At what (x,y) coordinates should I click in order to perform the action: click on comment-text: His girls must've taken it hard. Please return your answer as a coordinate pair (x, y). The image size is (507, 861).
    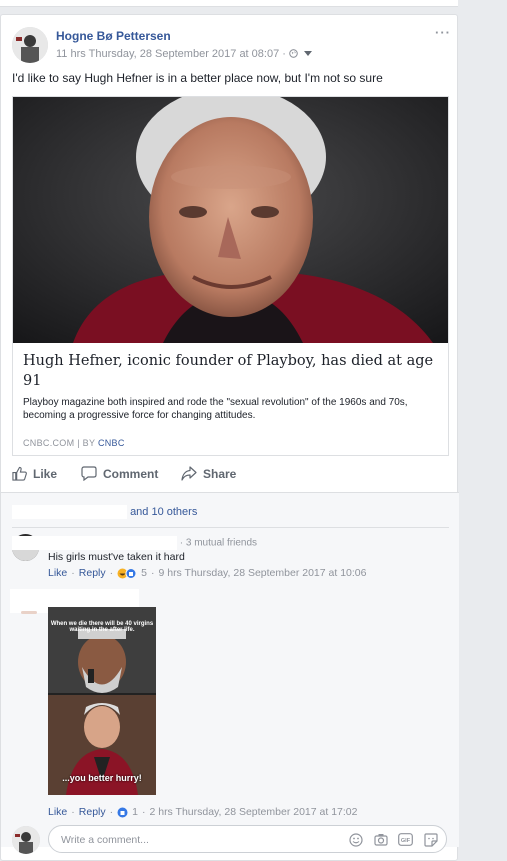
    Looking at the image, I should click on (116, 557).